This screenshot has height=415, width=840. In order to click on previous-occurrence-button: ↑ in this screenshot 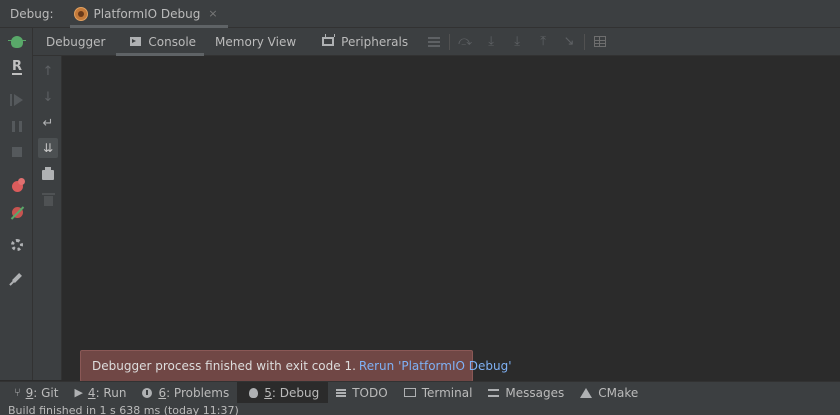, I will do `click(48, 71)`.